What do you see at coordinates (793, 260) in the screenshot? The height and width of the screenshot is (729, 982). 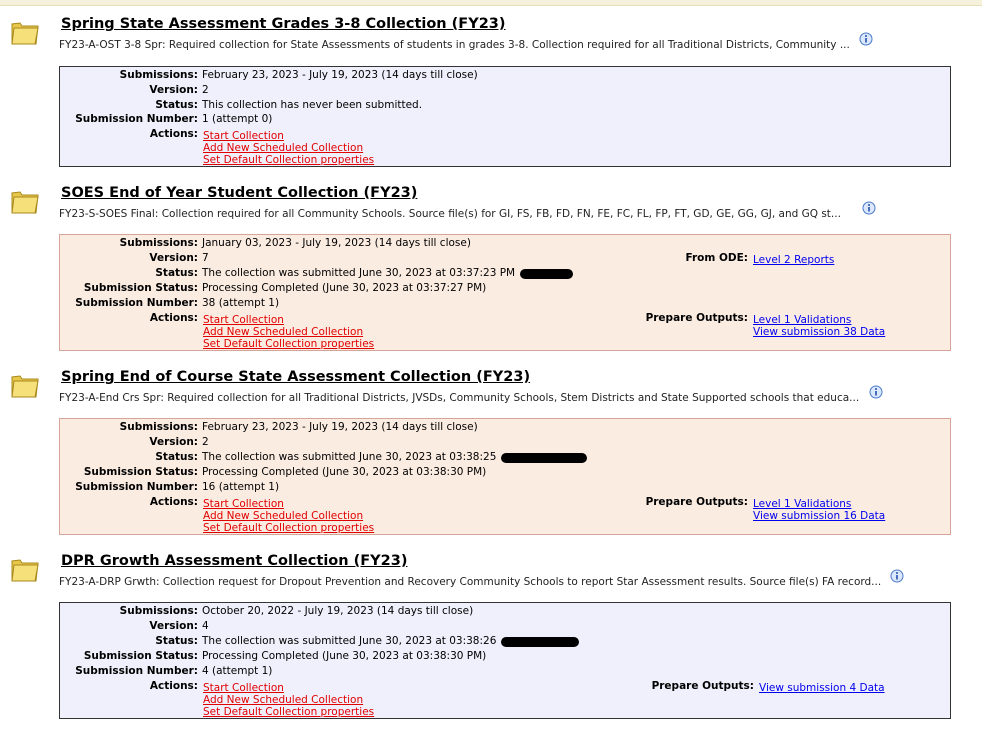 I see `level-2-reports-link: Level 2 Reports` at bounding box center [793, 260].